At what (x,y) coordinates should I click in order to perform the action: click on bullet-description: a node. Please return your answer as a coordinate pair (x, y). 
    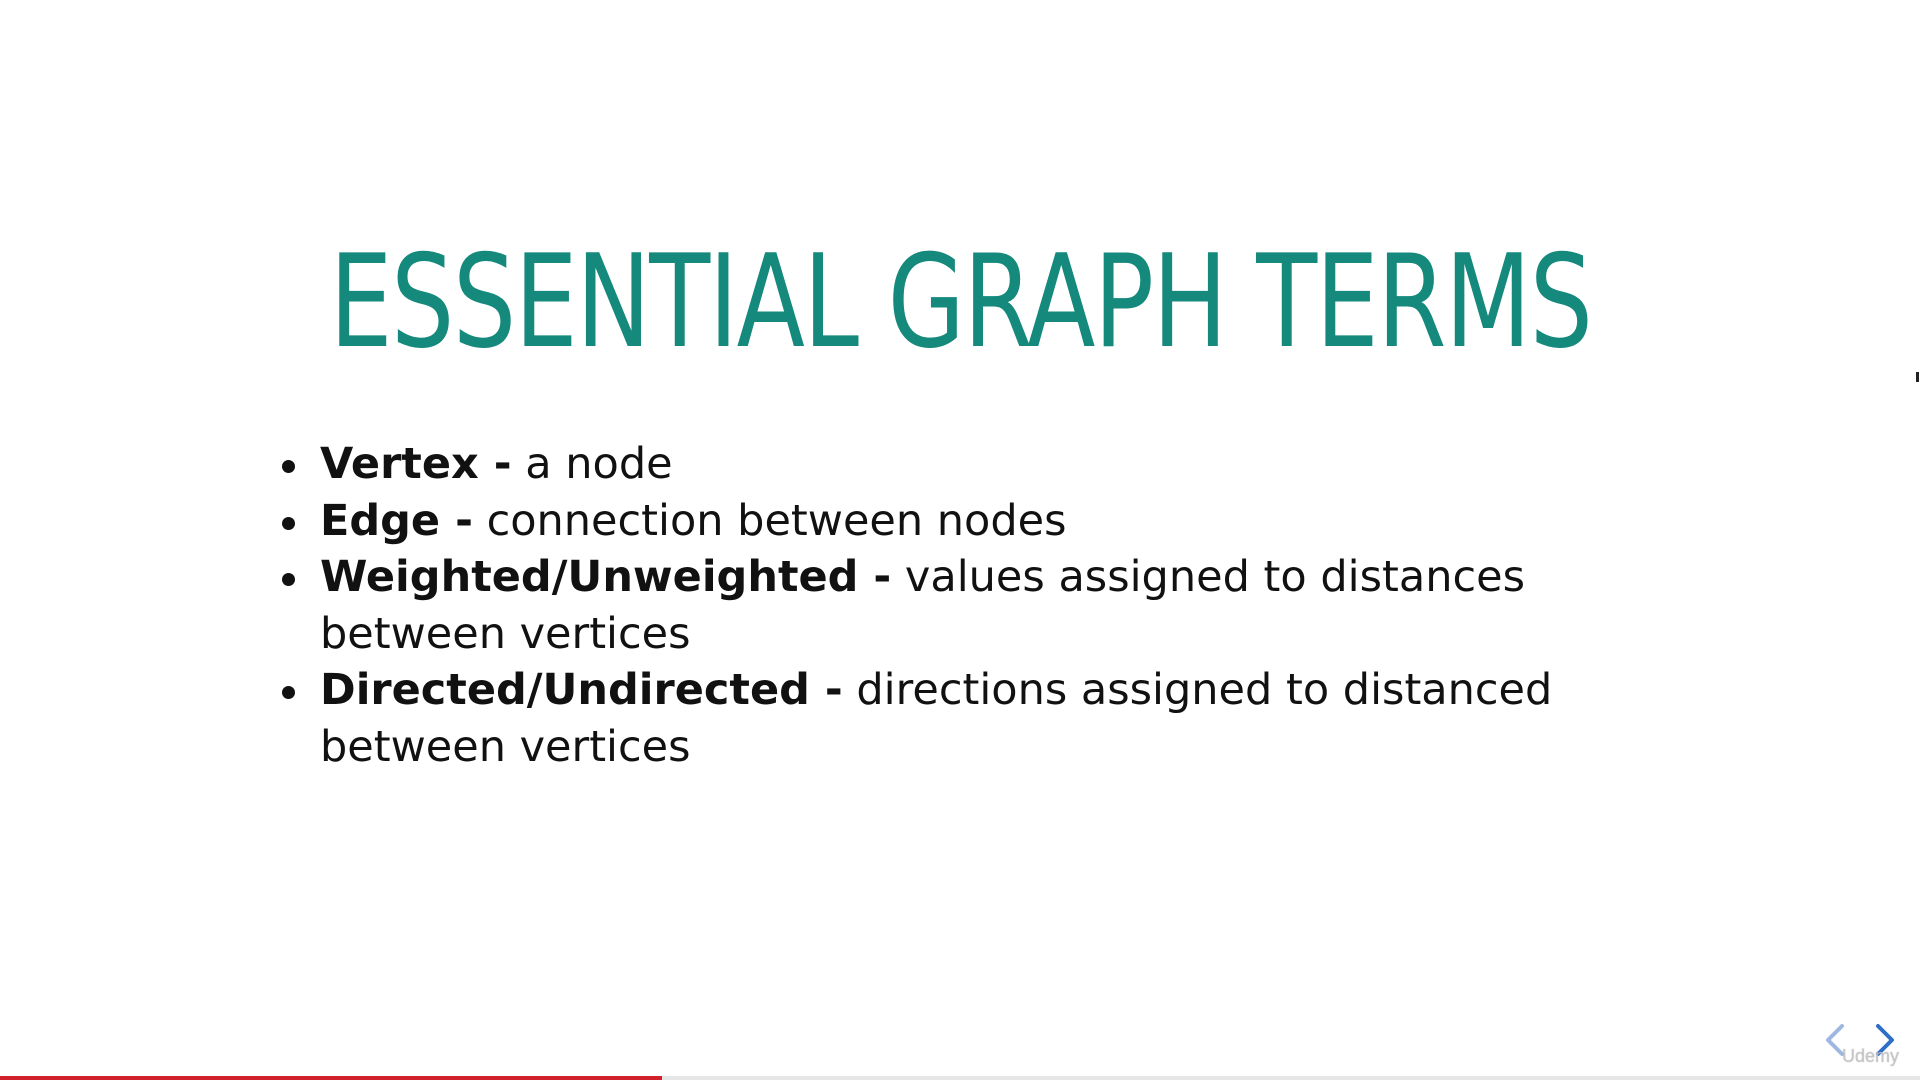
    Looking at the image, I should click on (592, 464).